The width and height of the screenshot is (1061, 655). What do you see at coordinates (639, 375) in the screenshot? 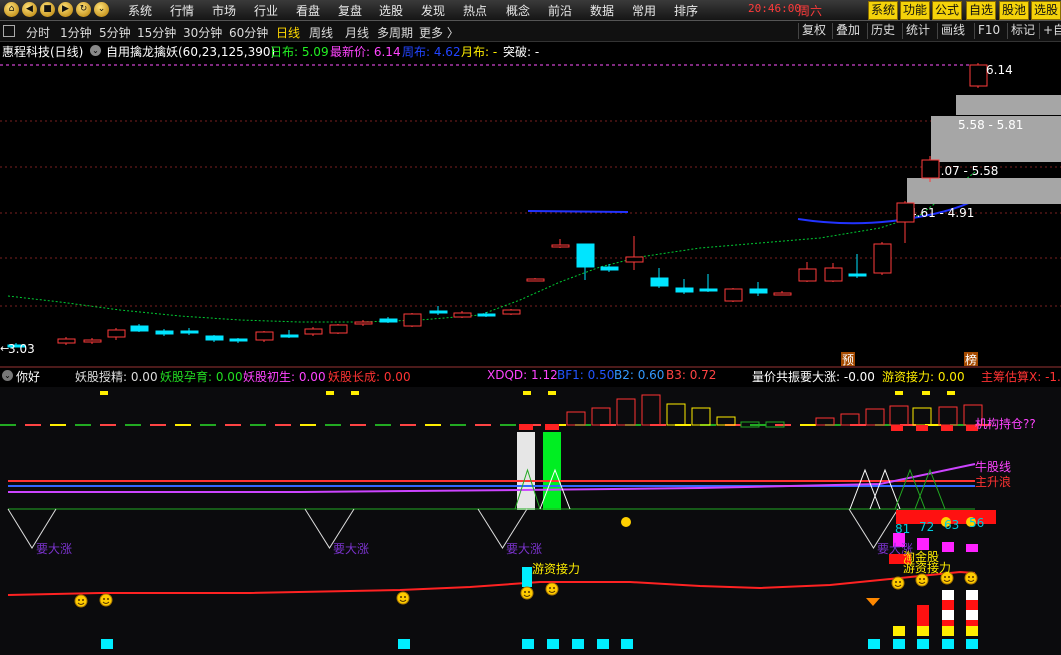
I see `indicator-value: B2: 0.60` at bounding box center [639, 375].